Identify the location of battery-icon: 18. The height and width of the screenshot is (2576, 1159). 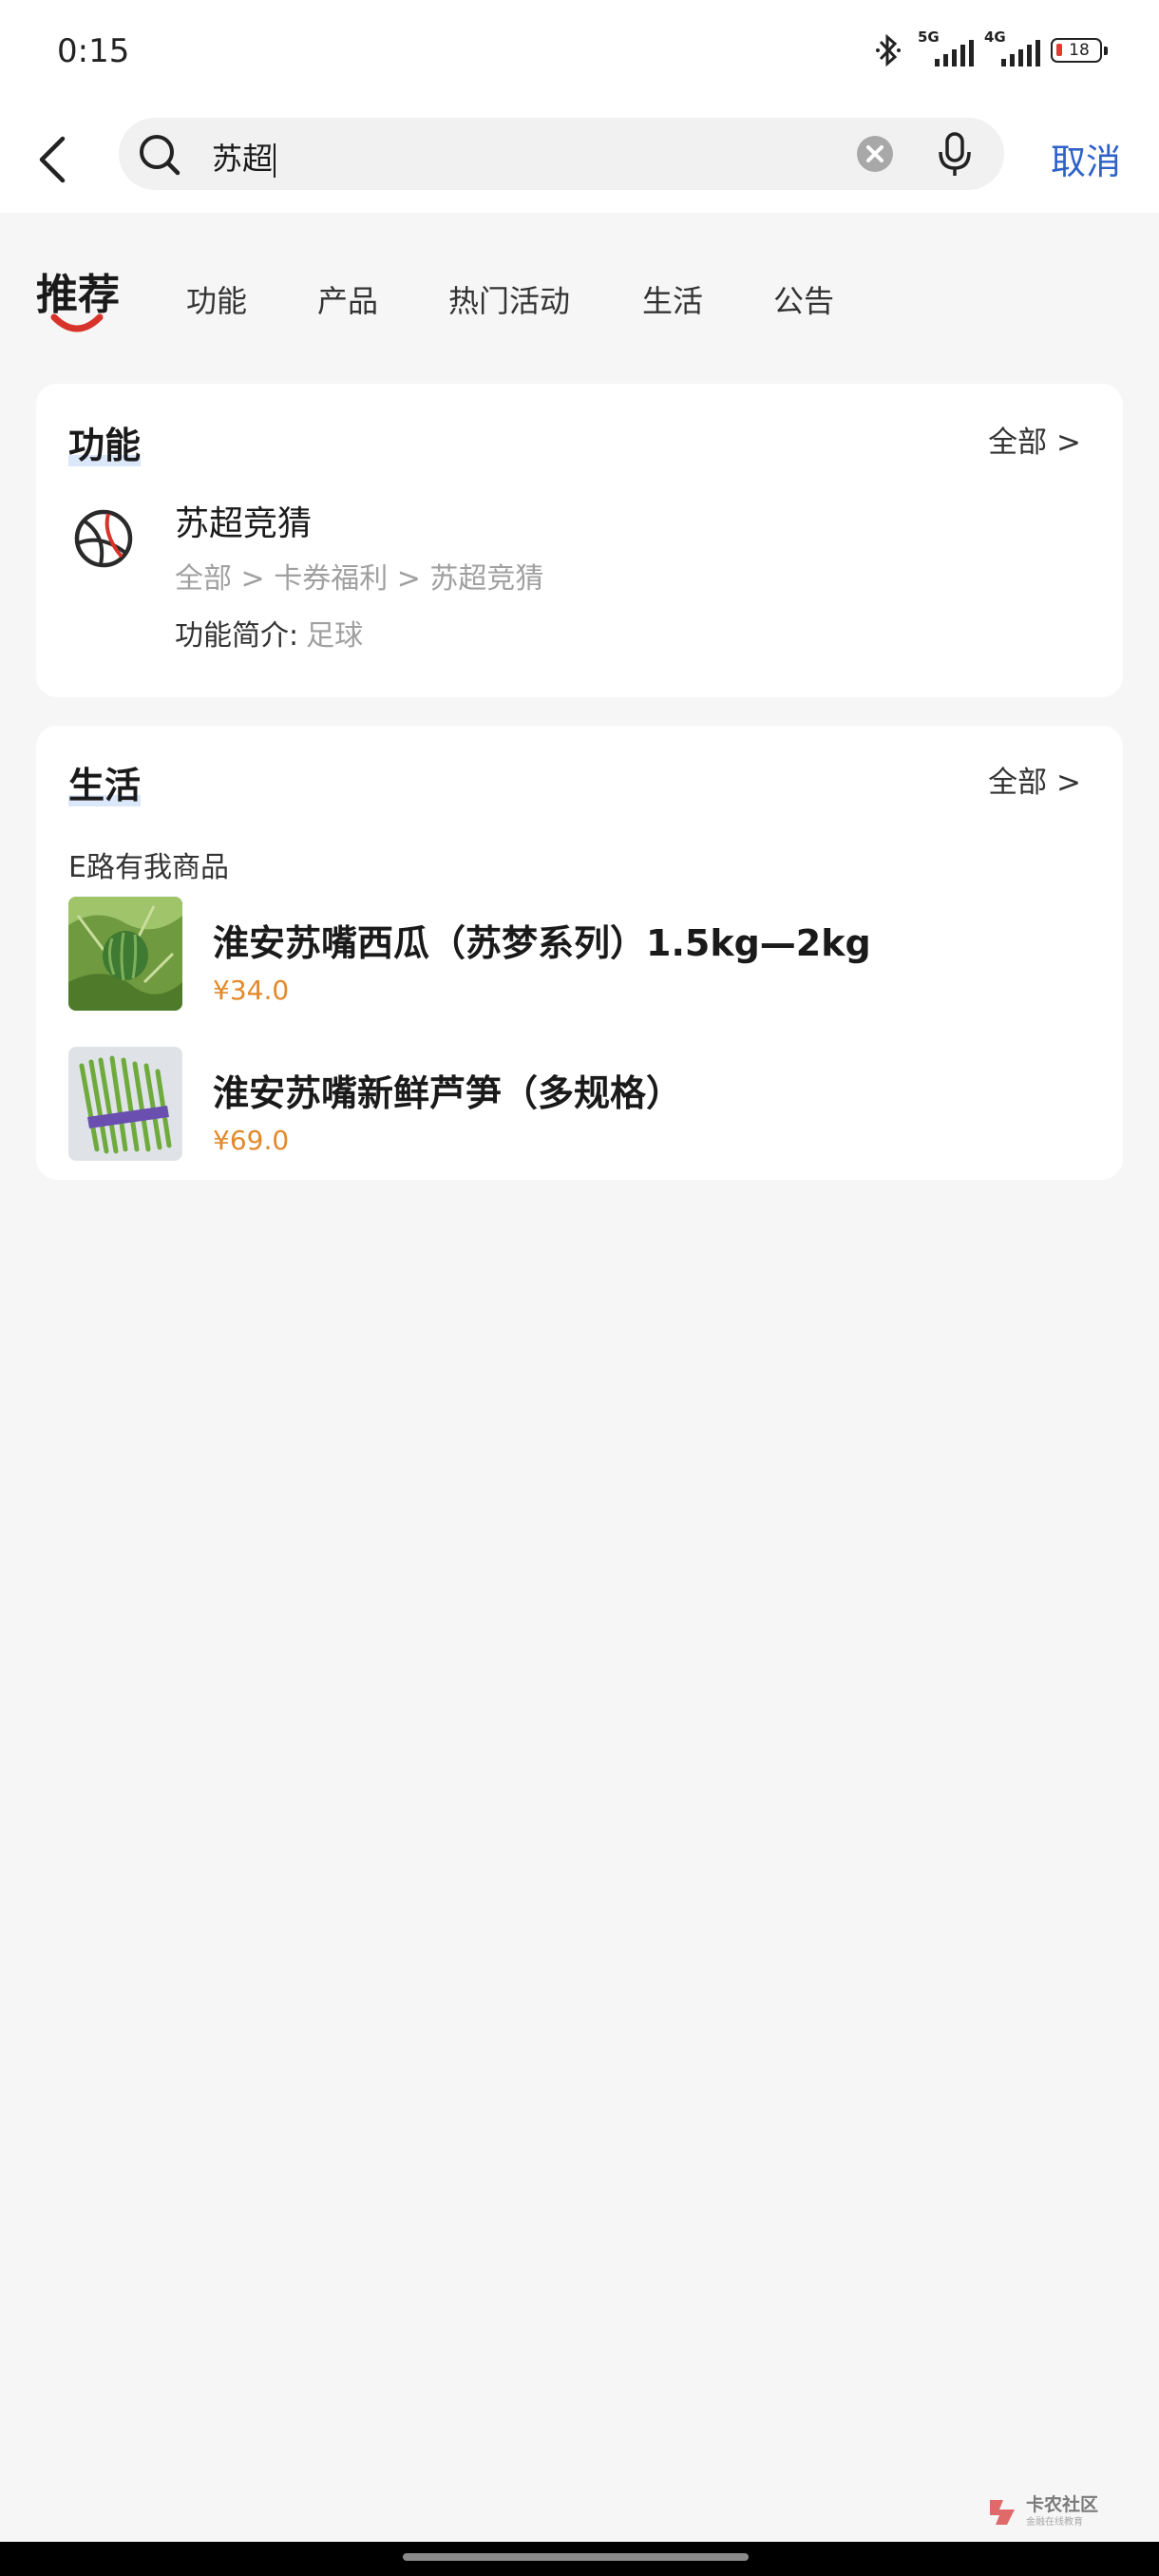
(1079, 50).